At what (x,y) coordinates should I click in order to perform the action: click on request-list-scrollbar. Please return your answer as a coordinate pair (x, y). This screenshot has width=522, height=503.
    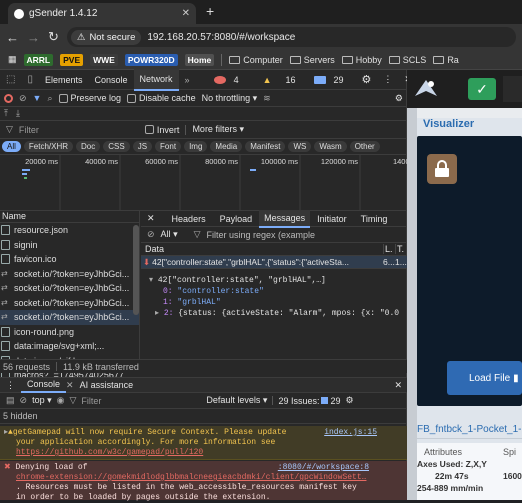
    Looking at the image, I should click on (136, 270).